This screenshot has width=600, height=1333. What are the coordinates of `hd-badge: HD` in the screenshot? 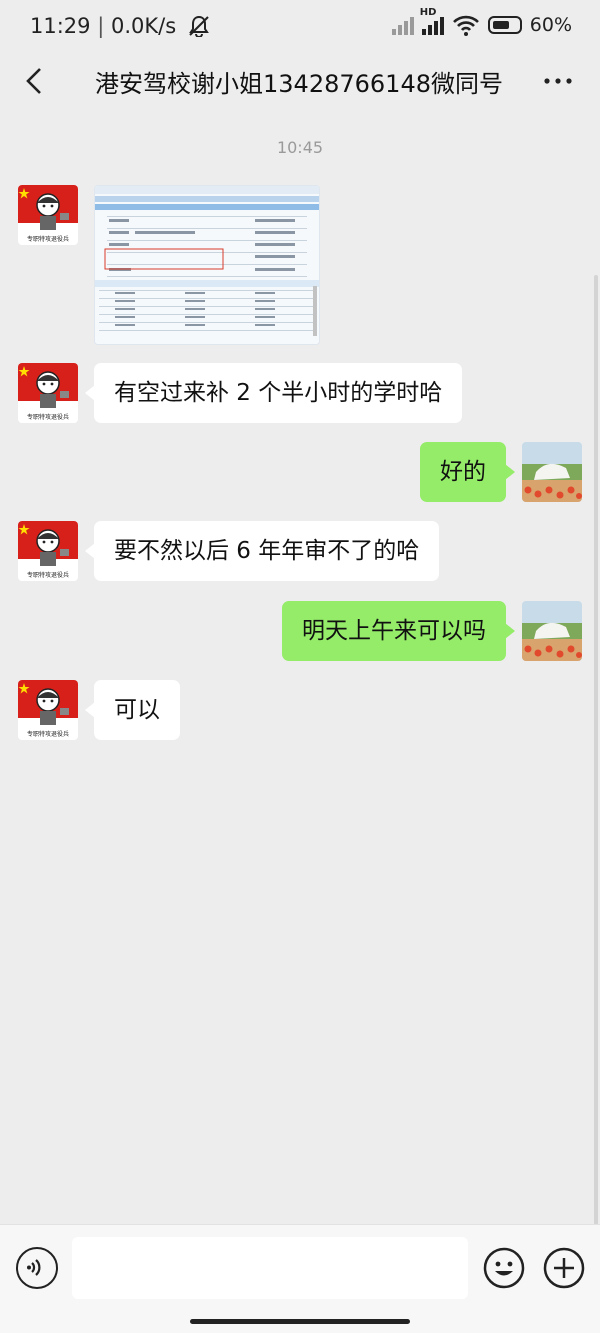 It's located at (428, 12).